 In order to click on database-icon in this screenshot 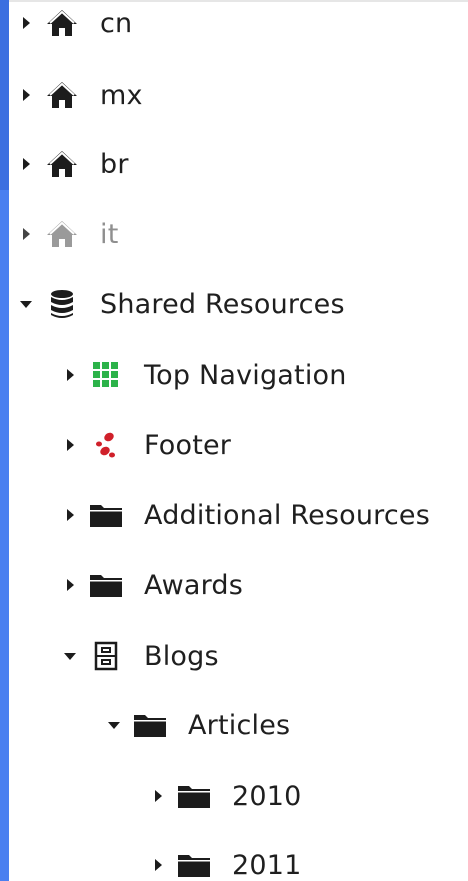, I will do `click(62, 304)`.